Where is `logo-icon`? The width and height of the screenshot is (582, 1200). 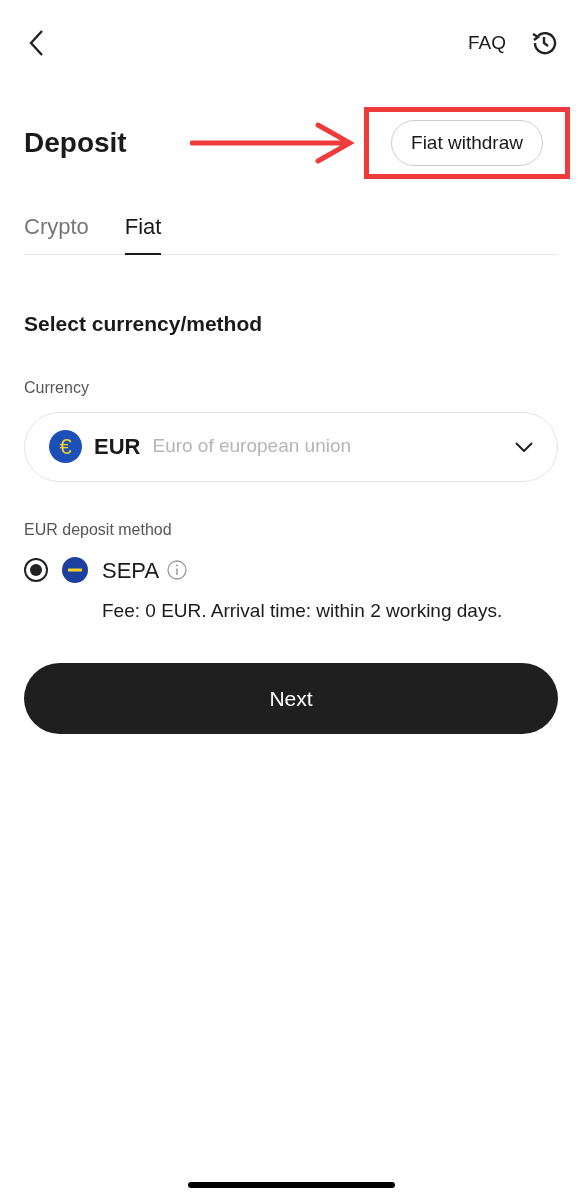
logo-icon is located at coordinates (75, 570).